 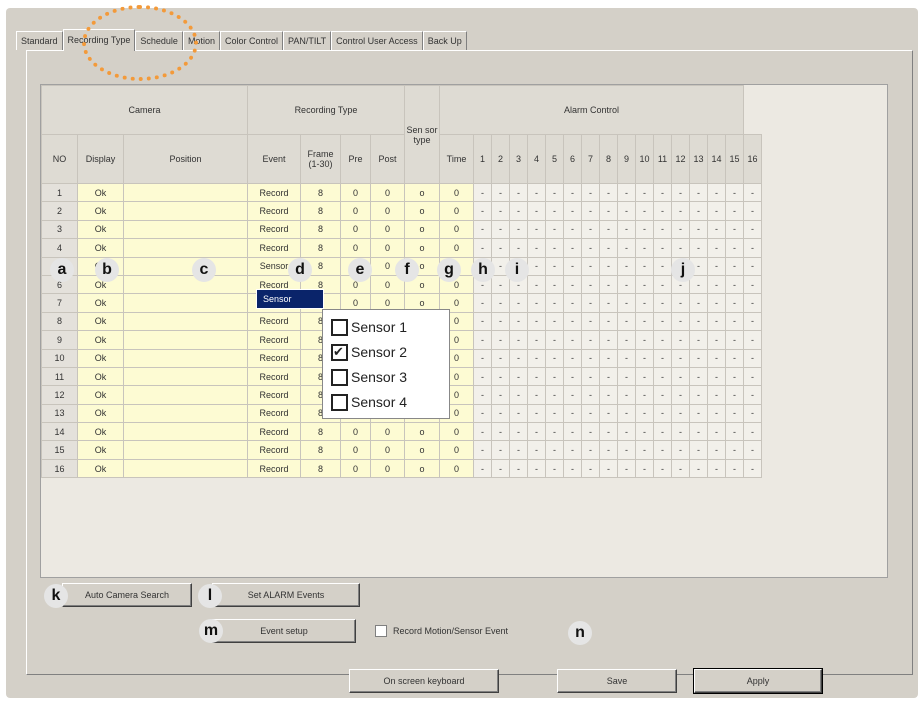 I want to click on tab-pan-tilt: PAN/TILT, so click(x=307, y=40).